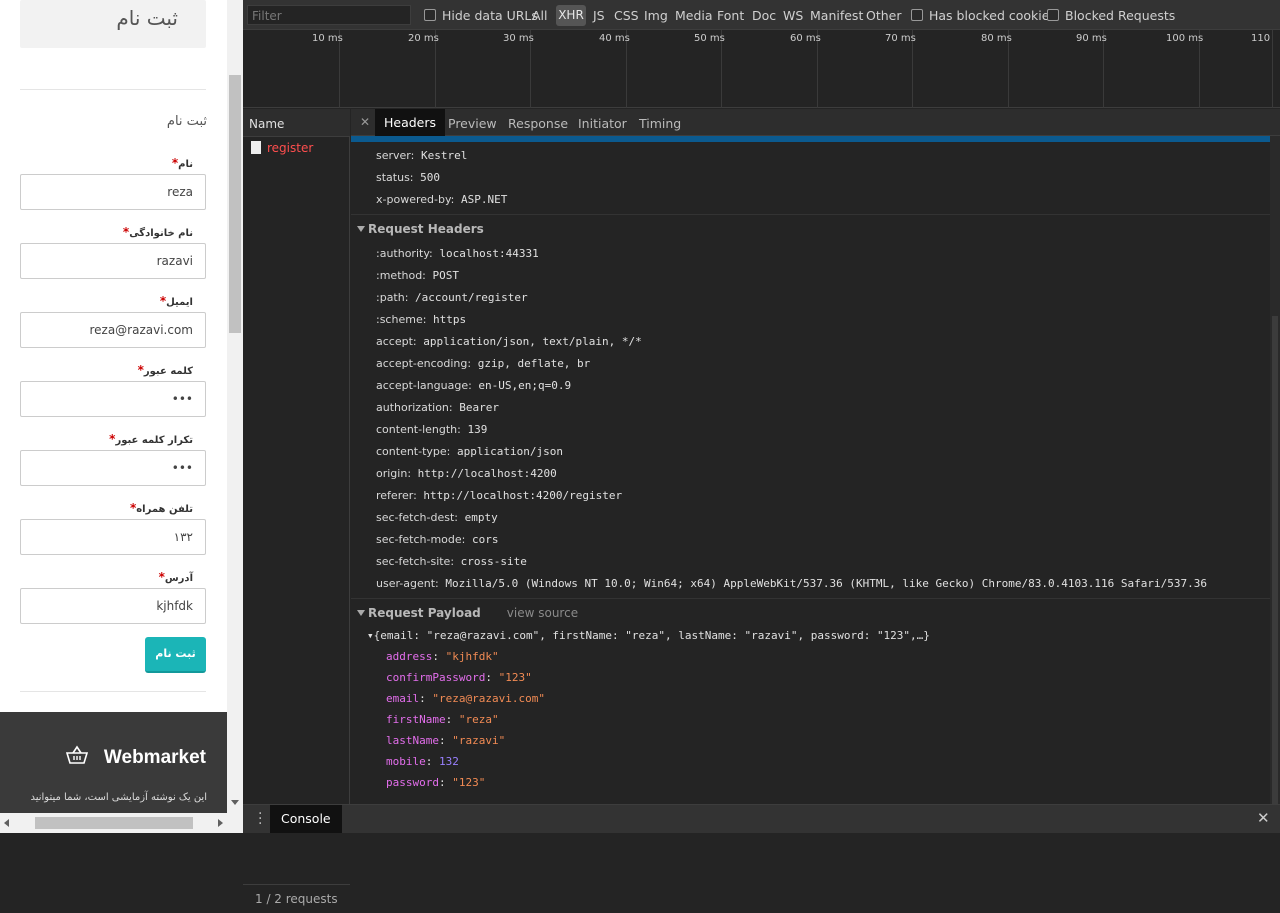 The width and height of the screenshot is (1280, 913). Describe the element at coordinates (571, 15) in the screenshot. I see `type-filter-xhr: XHR` at that location.